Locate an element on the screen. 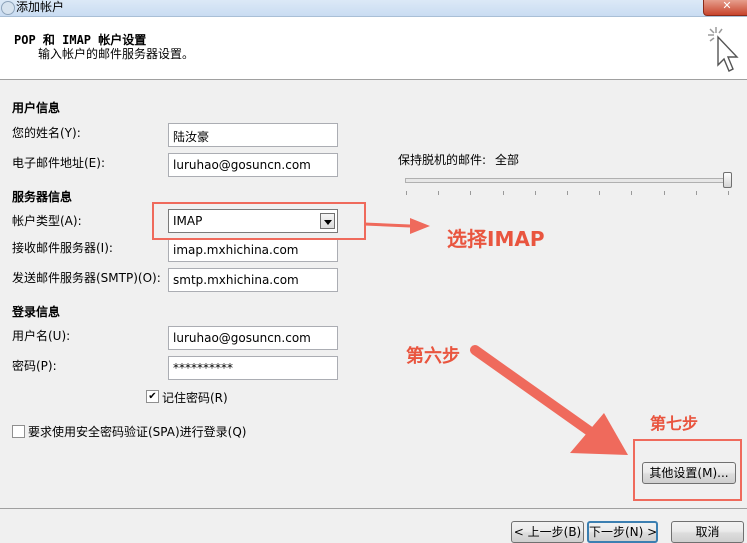  arrow-step6-line is located at coordinates (535, 392).